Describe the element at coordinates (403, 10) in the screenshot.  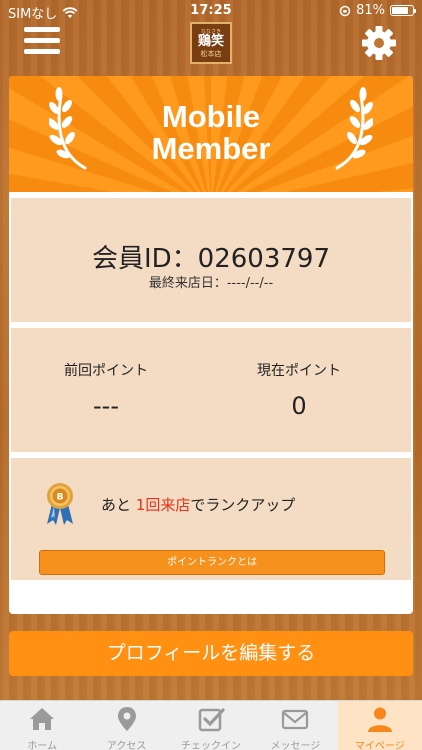
I see `battery-icon` at that location.